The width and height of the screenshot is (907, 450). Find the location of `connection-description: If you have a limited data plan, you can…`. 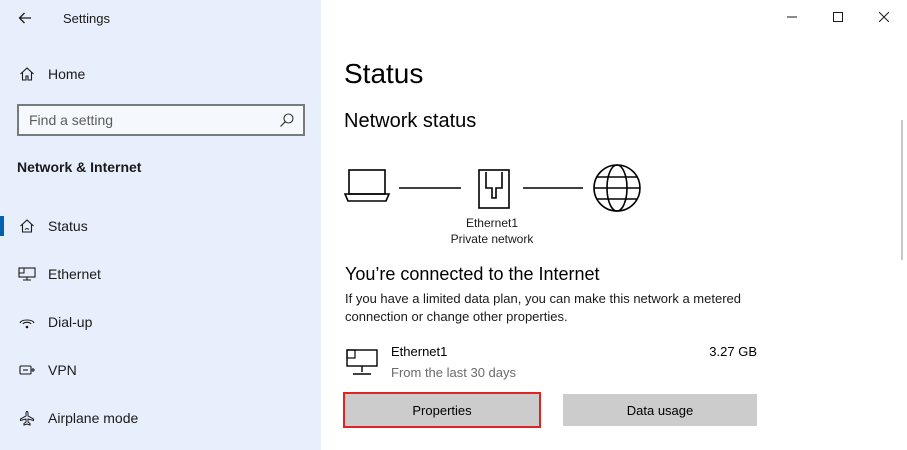

connection-description: If you have a limited data plan, you can… is located at coordinates (543, 307).